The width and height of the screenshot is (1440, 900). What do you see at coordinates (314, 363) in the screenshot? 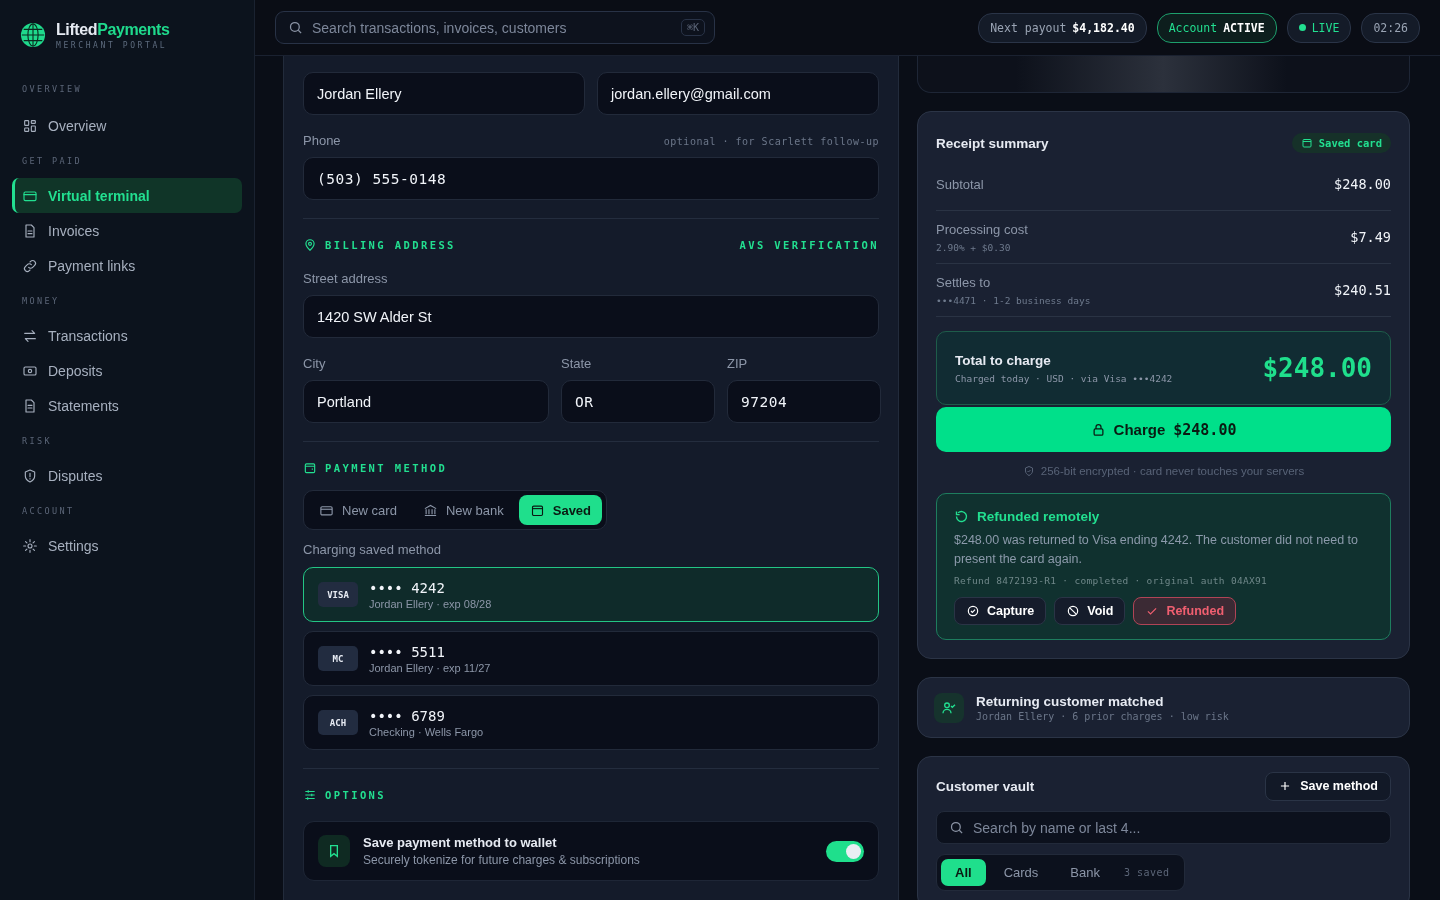
I see `field-label: City` at bounding box center [314, 363].